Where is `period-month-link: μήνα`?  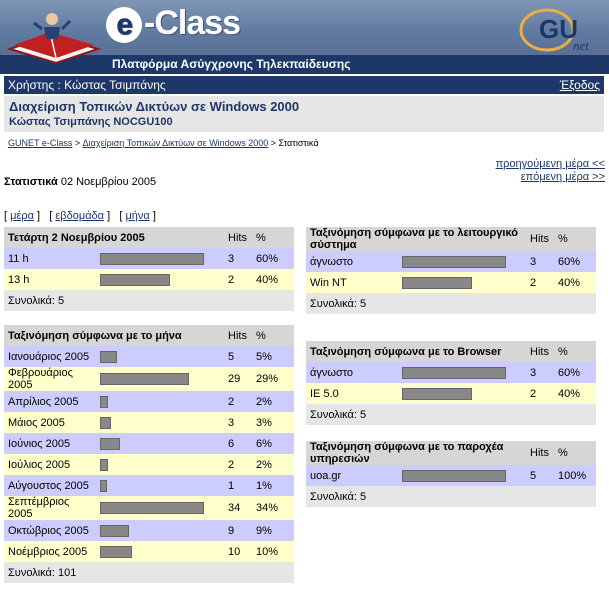 period-month-link: μήνα is located at coordinates (137, 216).